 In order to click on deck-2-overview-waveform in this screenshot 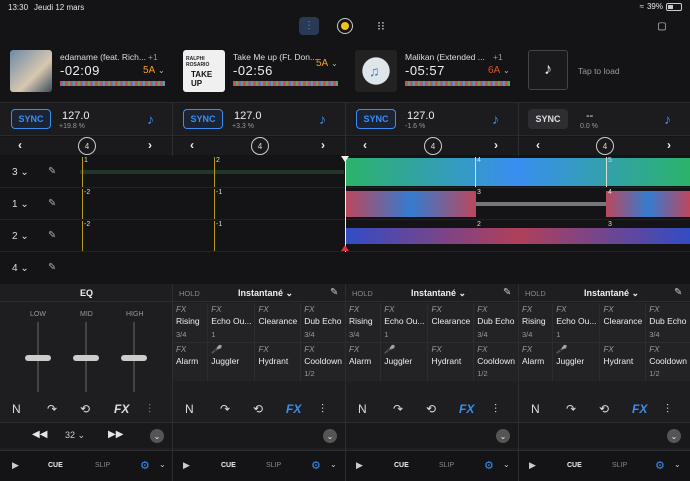, I will do `click(285, 83)`.